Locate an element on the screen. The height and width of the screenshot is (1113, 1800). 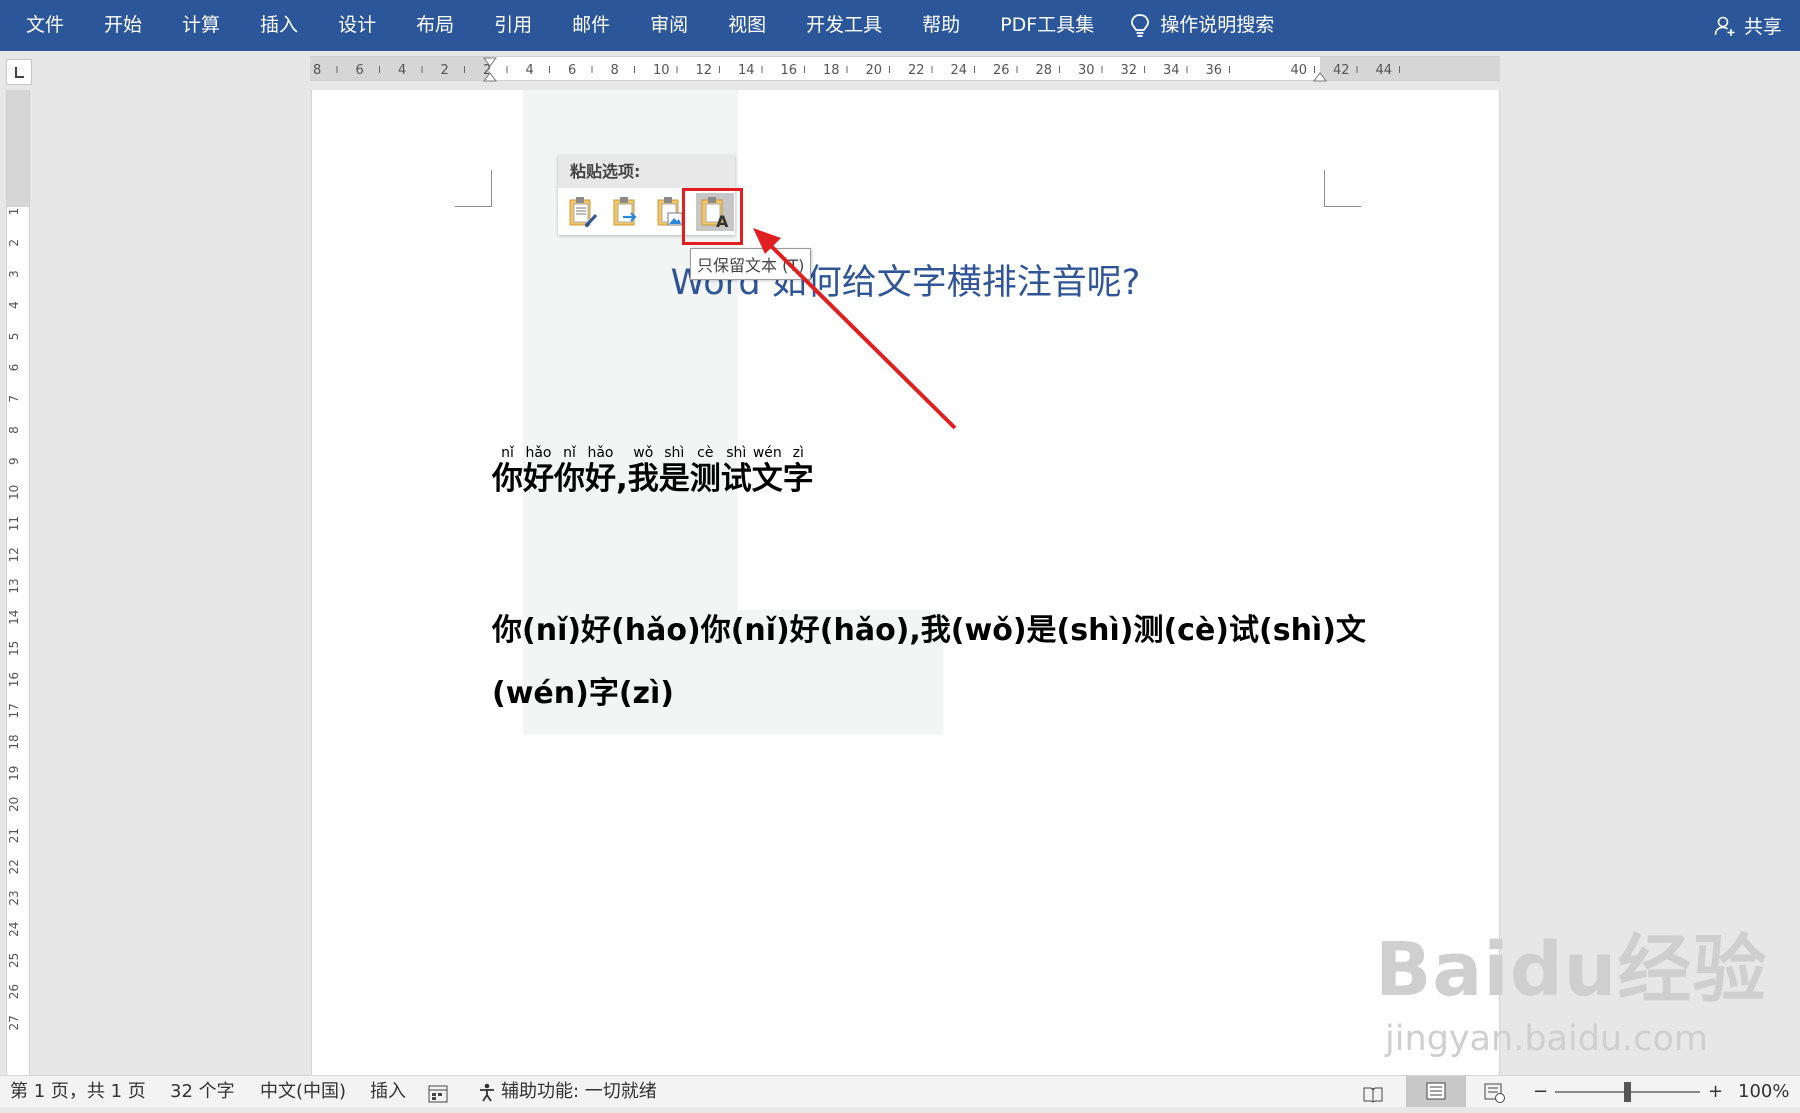
indent-marker is located at coordinates (1320, 77).